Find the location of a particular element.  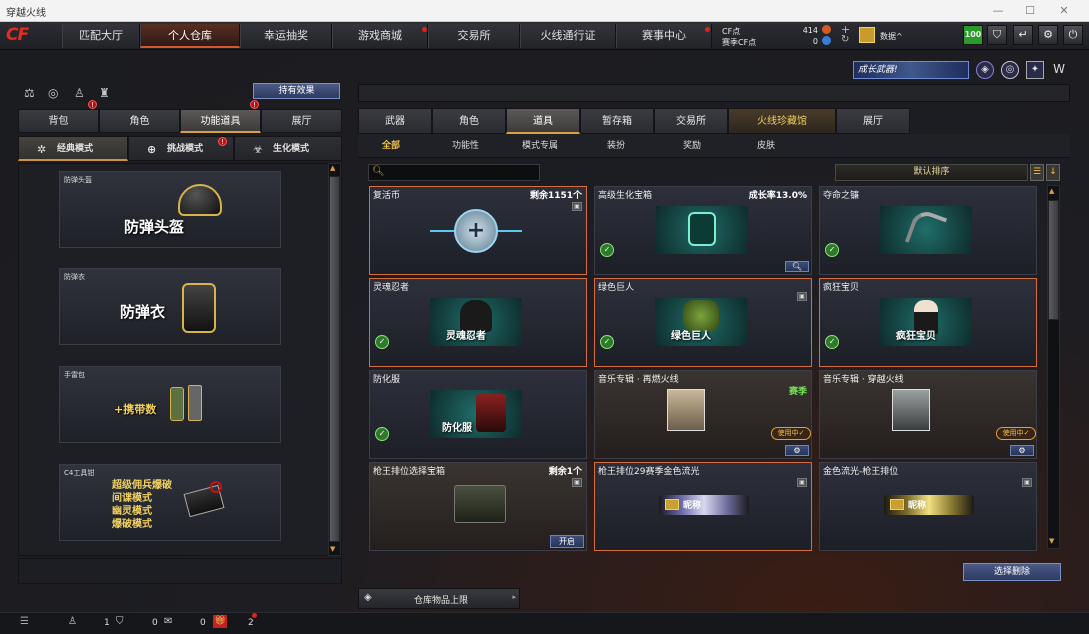

right-scroll-thumb is located at coordinates (1053, 260).